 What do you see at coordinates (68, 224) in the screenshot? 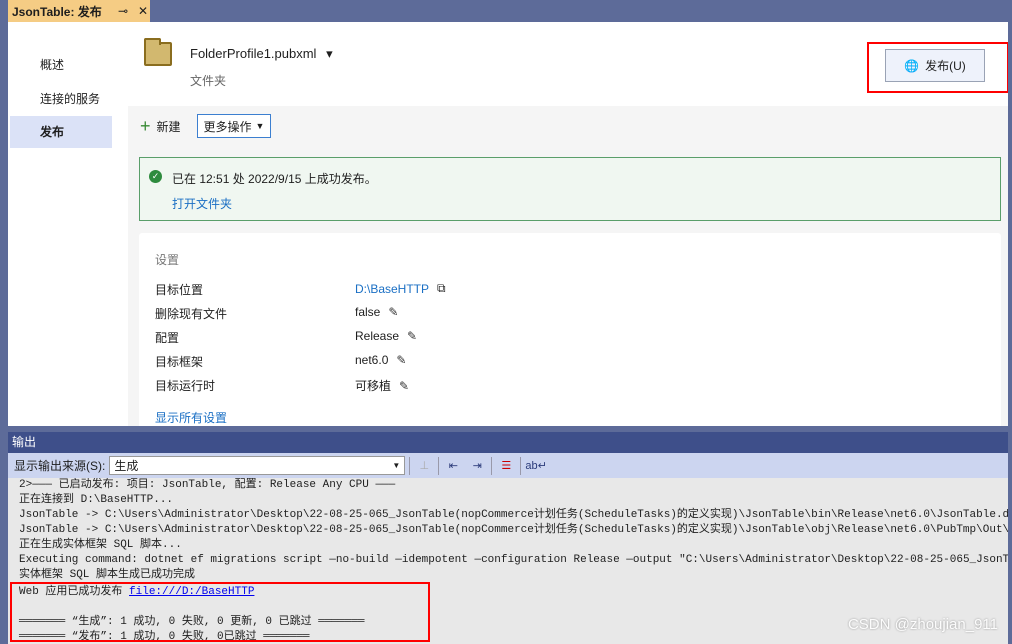
I see `sidebar: 概述 连接的服务 发布` at bounding box center [68, 224].